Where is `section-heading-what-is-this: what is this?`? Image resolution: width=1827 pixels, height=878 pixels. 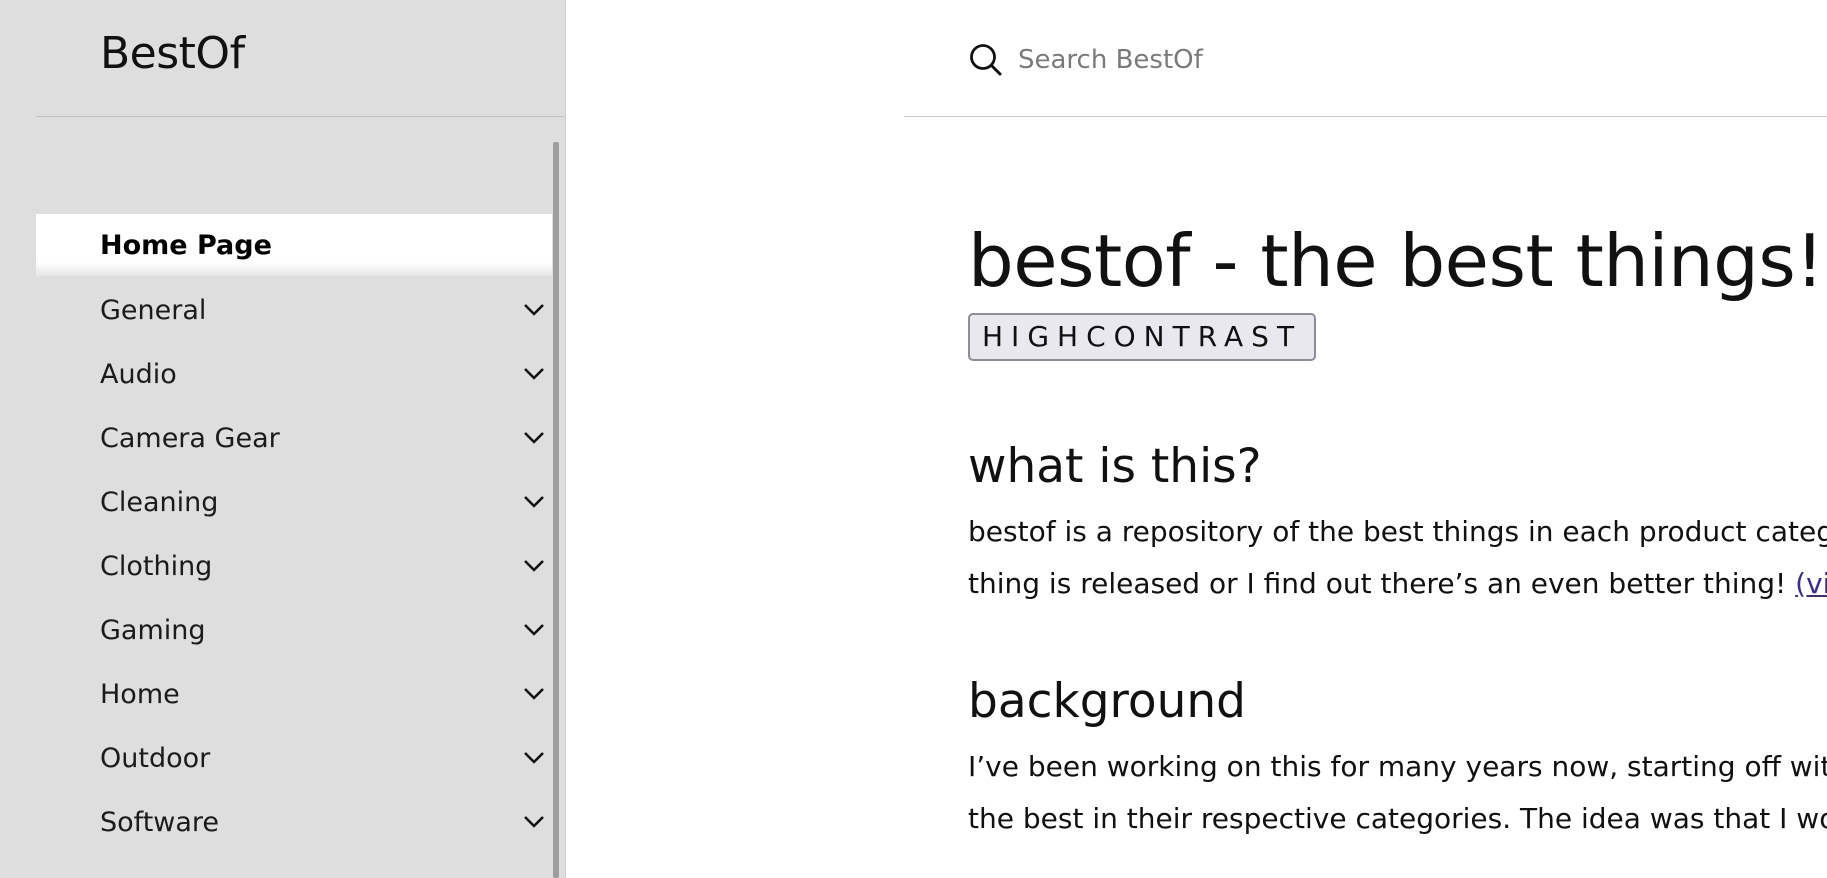 section-heading-what-is-this: what is this? is located at coordinates (1115, 466).